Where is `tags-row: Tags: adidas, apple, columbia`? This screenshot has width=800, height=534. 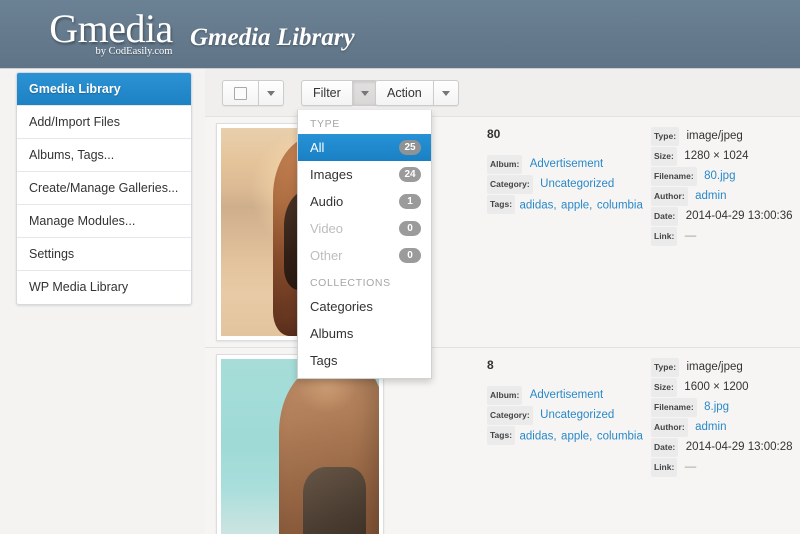
tags-row: Tags: adidas, apple, columbia is located at coordinates (567, 436).